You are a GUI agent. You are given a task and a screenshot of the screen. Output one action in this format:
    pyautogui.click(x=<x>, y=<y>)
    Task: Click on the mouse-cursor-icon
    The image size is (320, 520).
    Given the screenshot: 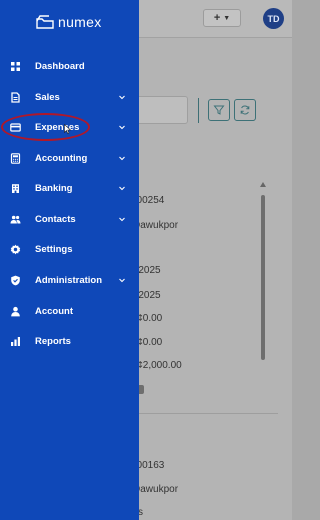 What is the action you would take?
    pyautogui.click(x=68, y=129)
    